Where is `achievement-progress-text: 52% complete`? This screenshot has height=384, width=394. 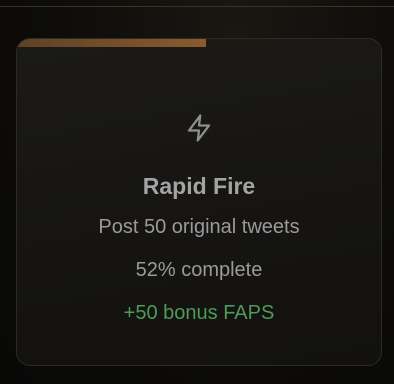
achievement-progress-text: 52% complete is located at coordinates (199, 270).